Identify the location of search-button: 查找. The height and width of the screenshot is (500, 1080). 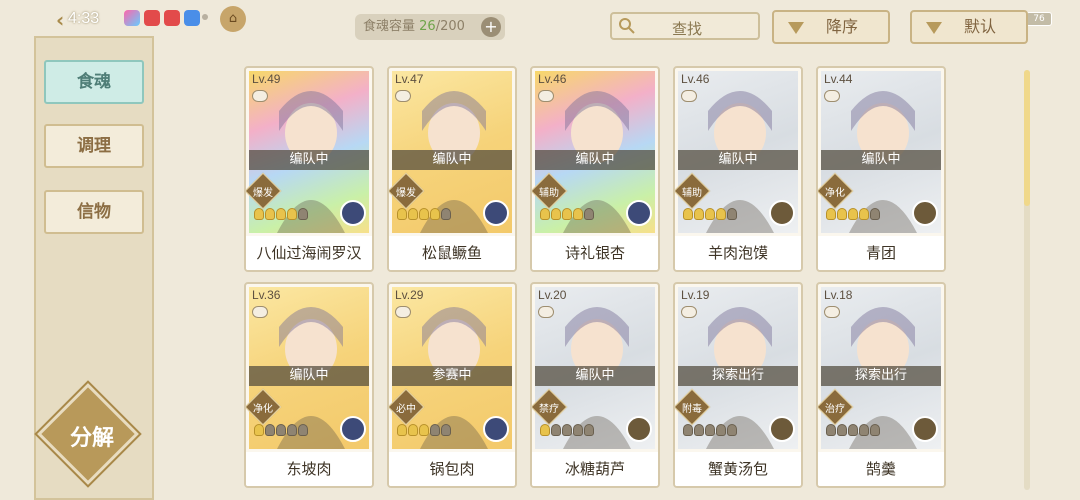
(685, 26).